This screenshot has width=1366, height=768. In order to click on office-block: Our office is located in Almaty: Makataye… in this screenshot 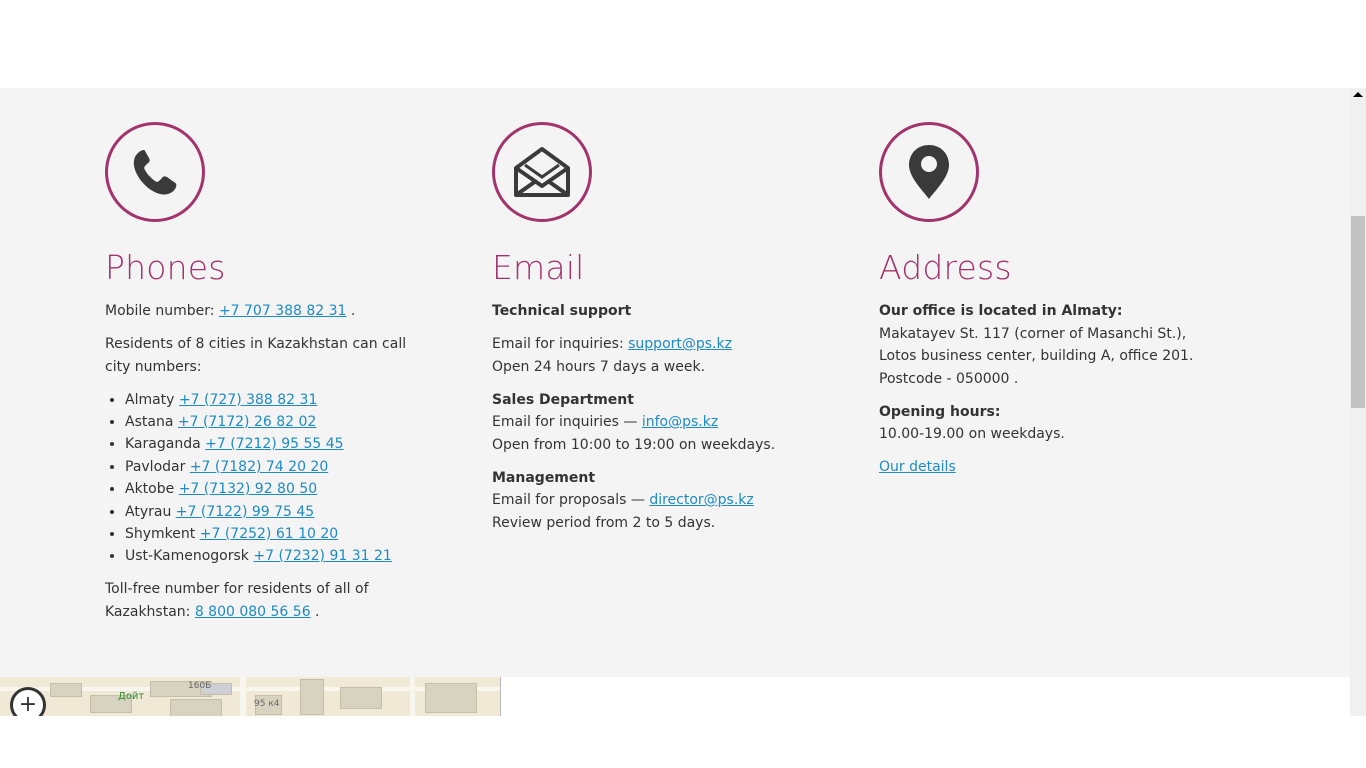, I will do `click(1039, 345)`.